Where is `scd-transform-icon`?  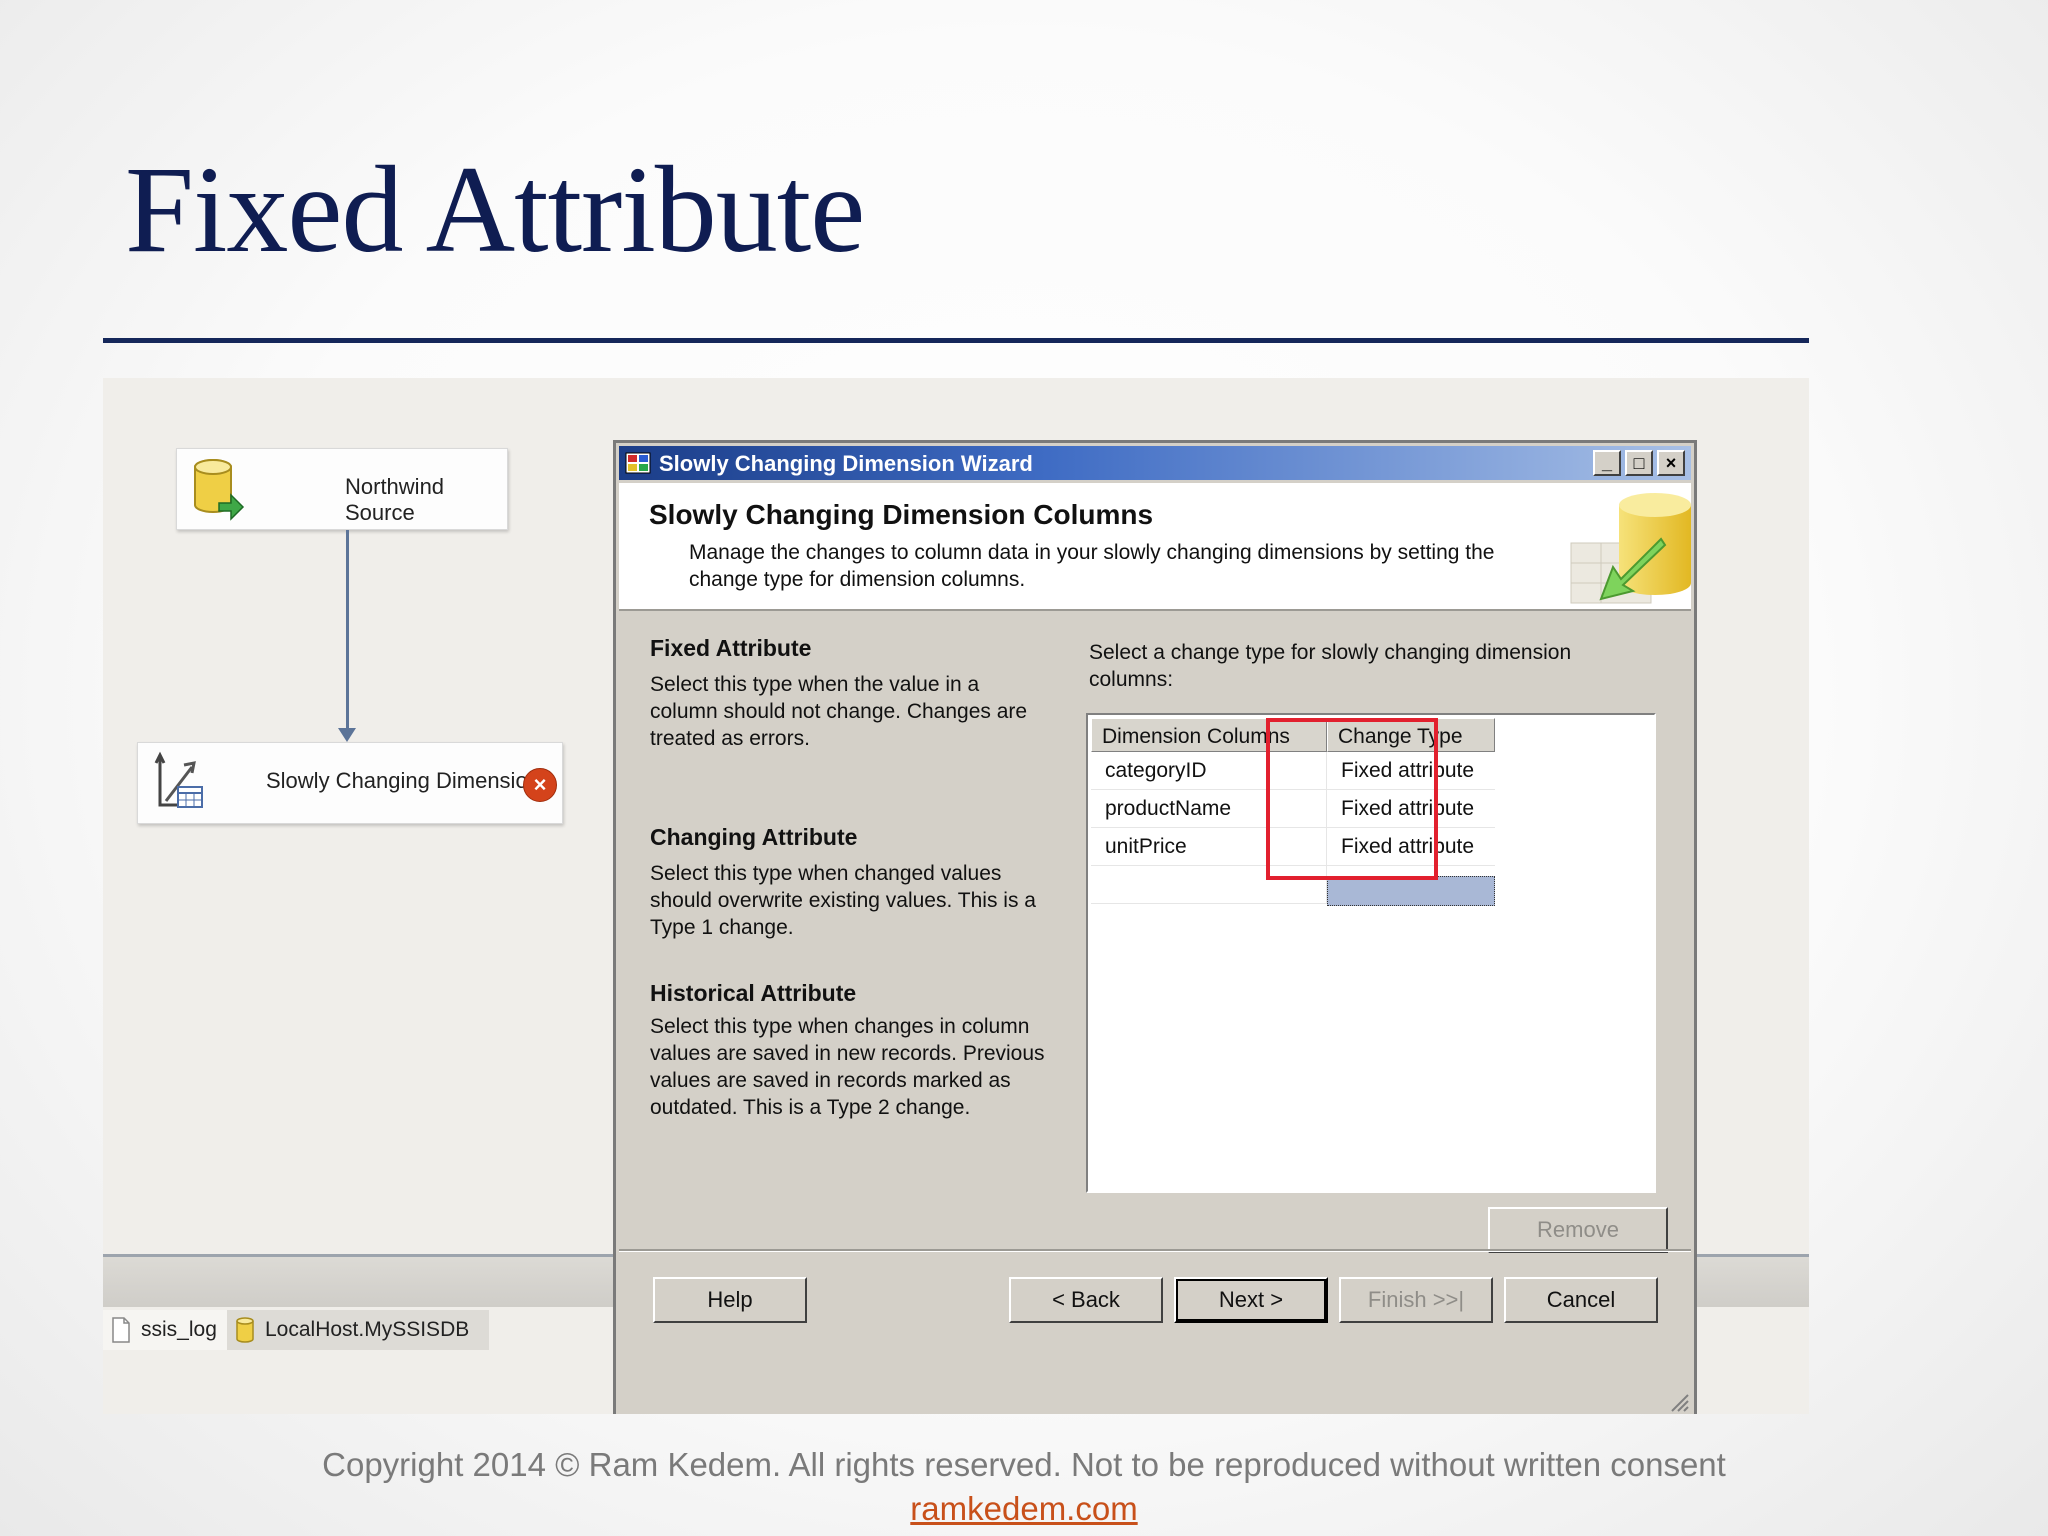 scd-transform-icon is located at coordinates (178, 779).